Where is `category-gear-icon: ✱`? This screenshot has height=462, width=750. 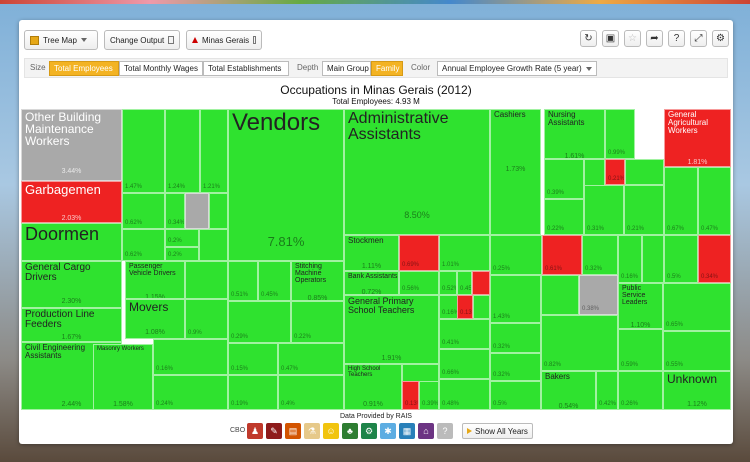
category-gear-icon: ✱ is located at coordinates (388, 431).